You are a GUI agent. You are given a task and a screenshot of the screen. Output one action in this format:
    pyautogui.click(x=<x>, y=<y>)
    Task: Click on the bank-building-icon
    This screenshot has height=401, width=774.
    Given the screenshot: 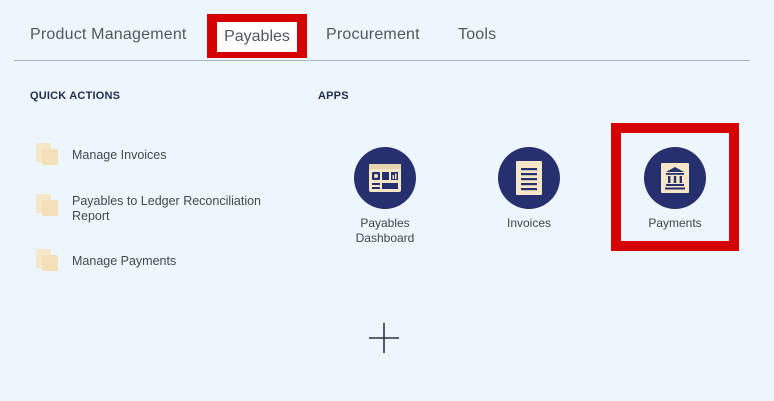 What is the action you would take?
    pyautogui.click(x=675, y=178)
    